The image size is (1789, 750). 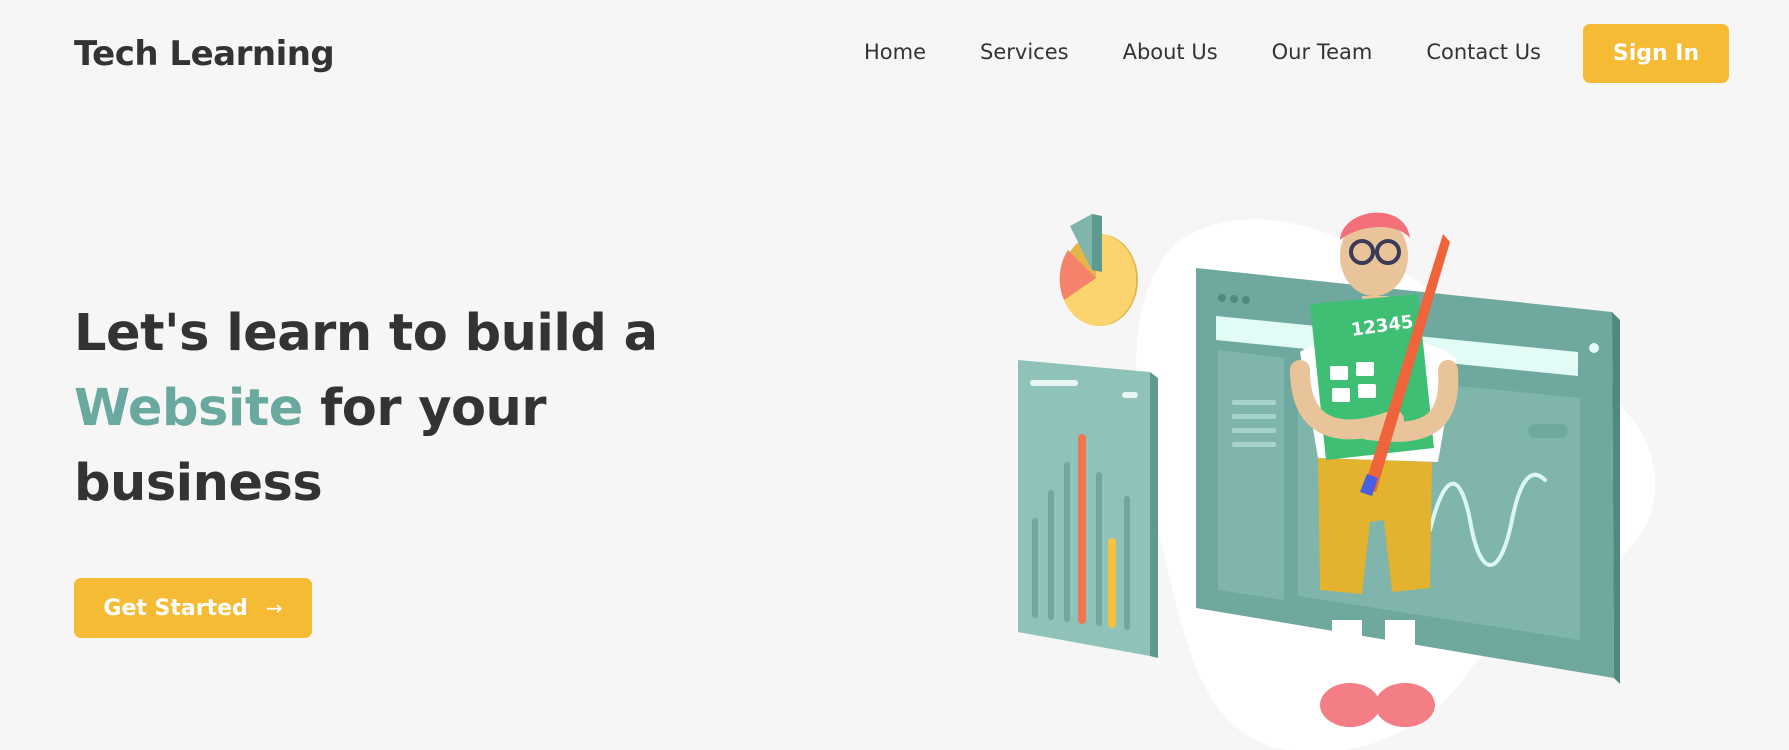 What do you see at coordinates (204, 54) in the screenshot?
I see `site-logo: Tech Learning` at bounding box center [204, 54].